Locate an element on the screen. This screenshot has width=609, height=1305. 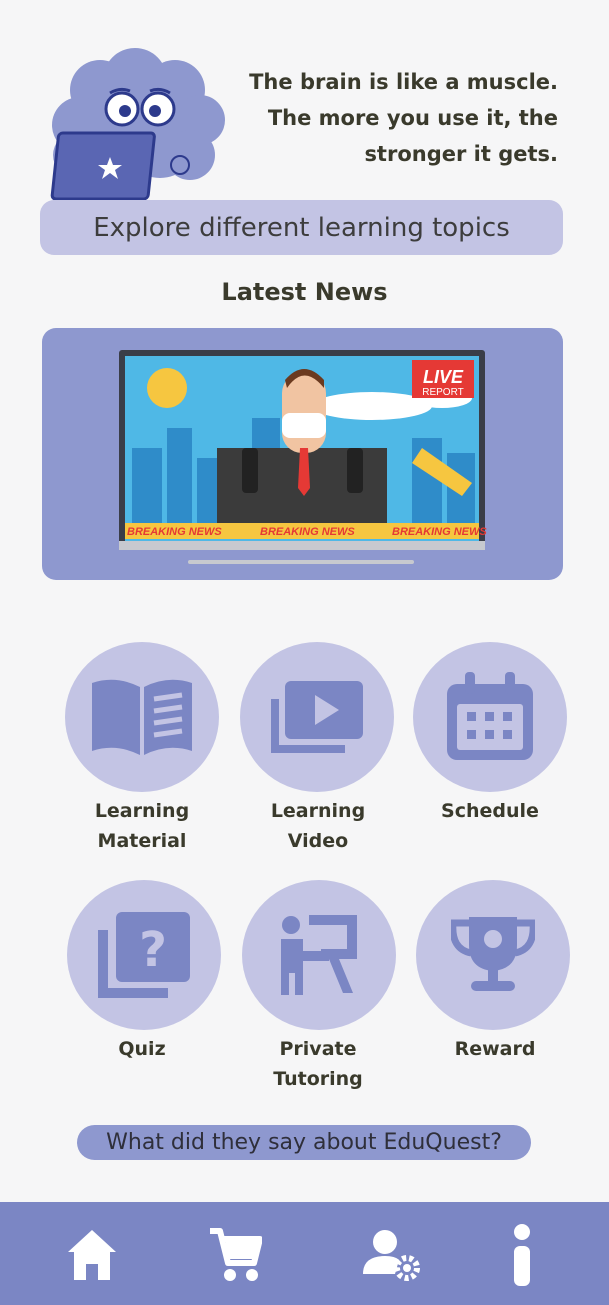
reward-label: Reward is located at coordinates (495, 1049).